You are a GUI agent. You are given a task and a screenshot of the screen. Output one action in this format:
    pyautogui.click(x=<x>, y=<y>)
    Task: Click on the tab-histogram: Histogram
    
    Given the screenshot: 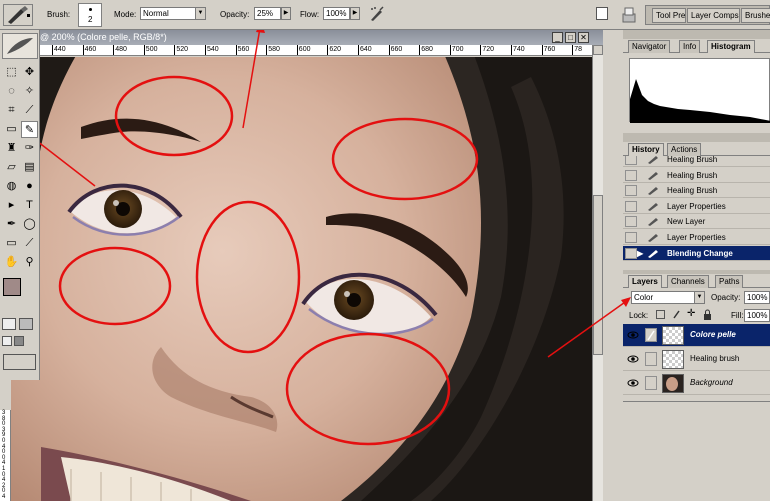 What is the action you would take?
    pyautogui.click(x=731, y=46)
    